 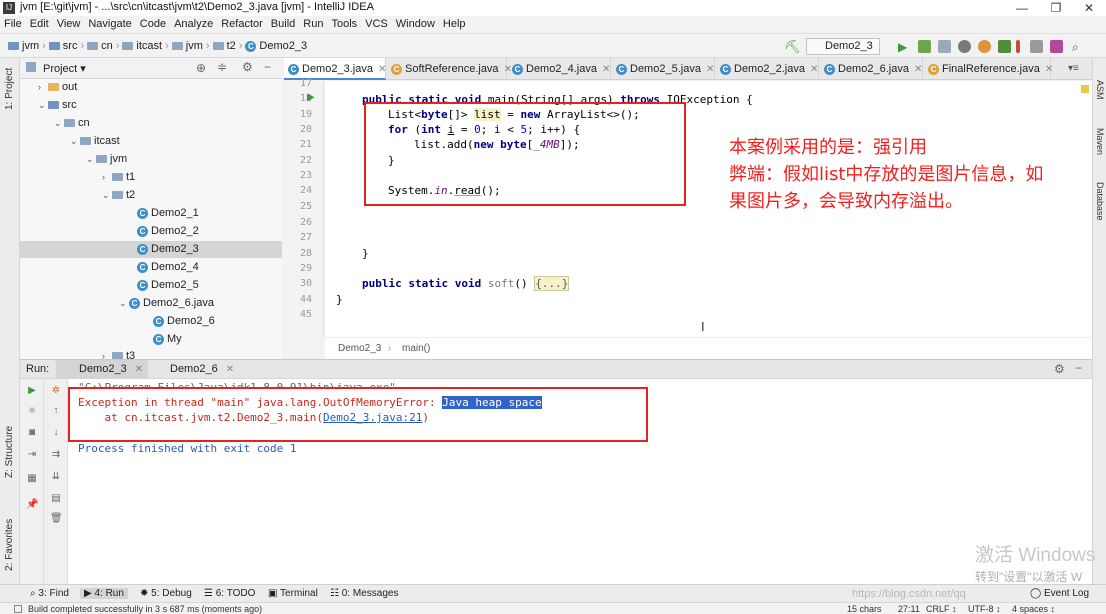 What do you see at coordinates (364, 593) in the screenshot?
I see `messages-tool-button: ☷ 0: Messages` at bounding box center [364, 593].